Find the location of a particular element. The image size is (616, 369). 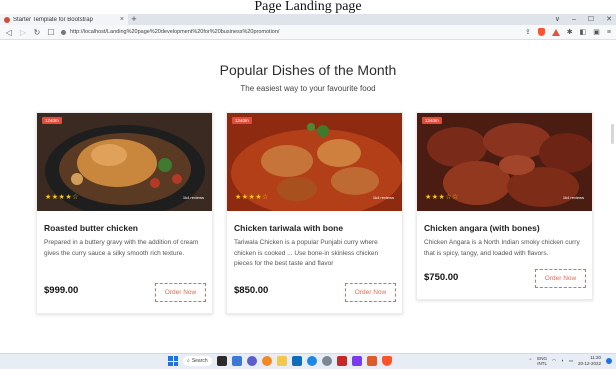

address-bar-actions: ⇪ ✱ ◧ ▣ ≡ is located at coordinates (568, 32).